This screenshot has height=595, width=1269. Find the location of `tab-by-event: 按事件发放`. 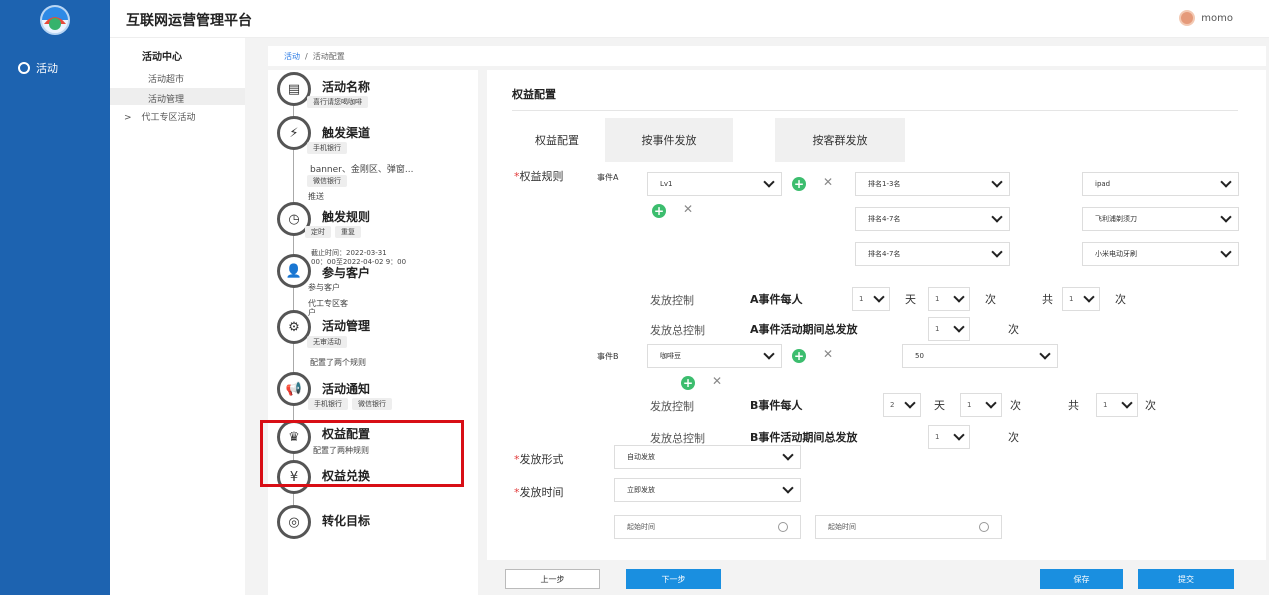

tab-by-event: 按事件发放 is located at coordinates (669, 140).